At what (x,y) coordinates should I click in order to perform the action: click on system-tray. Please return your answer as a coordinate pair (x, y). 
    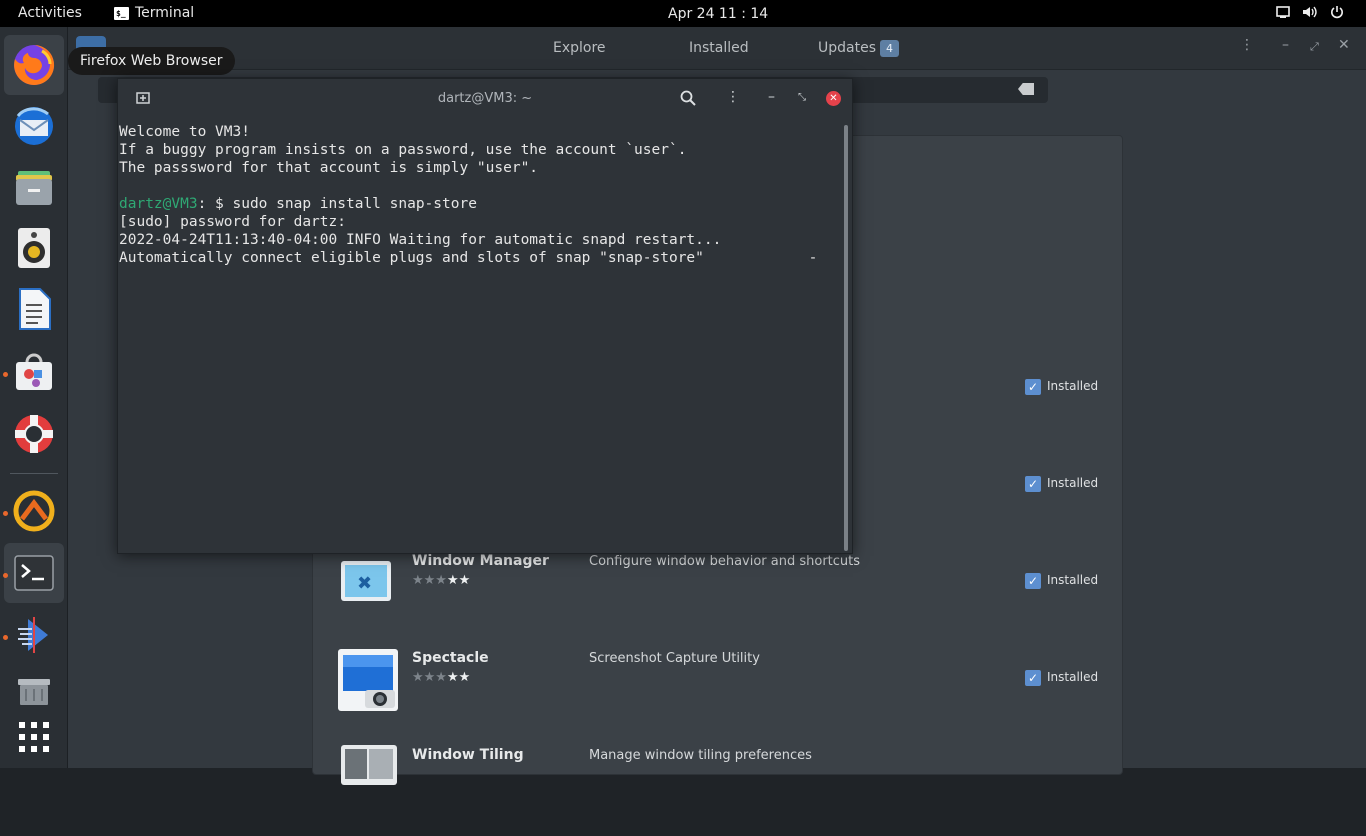
    Looking at the image, I should click on (1310, 14).